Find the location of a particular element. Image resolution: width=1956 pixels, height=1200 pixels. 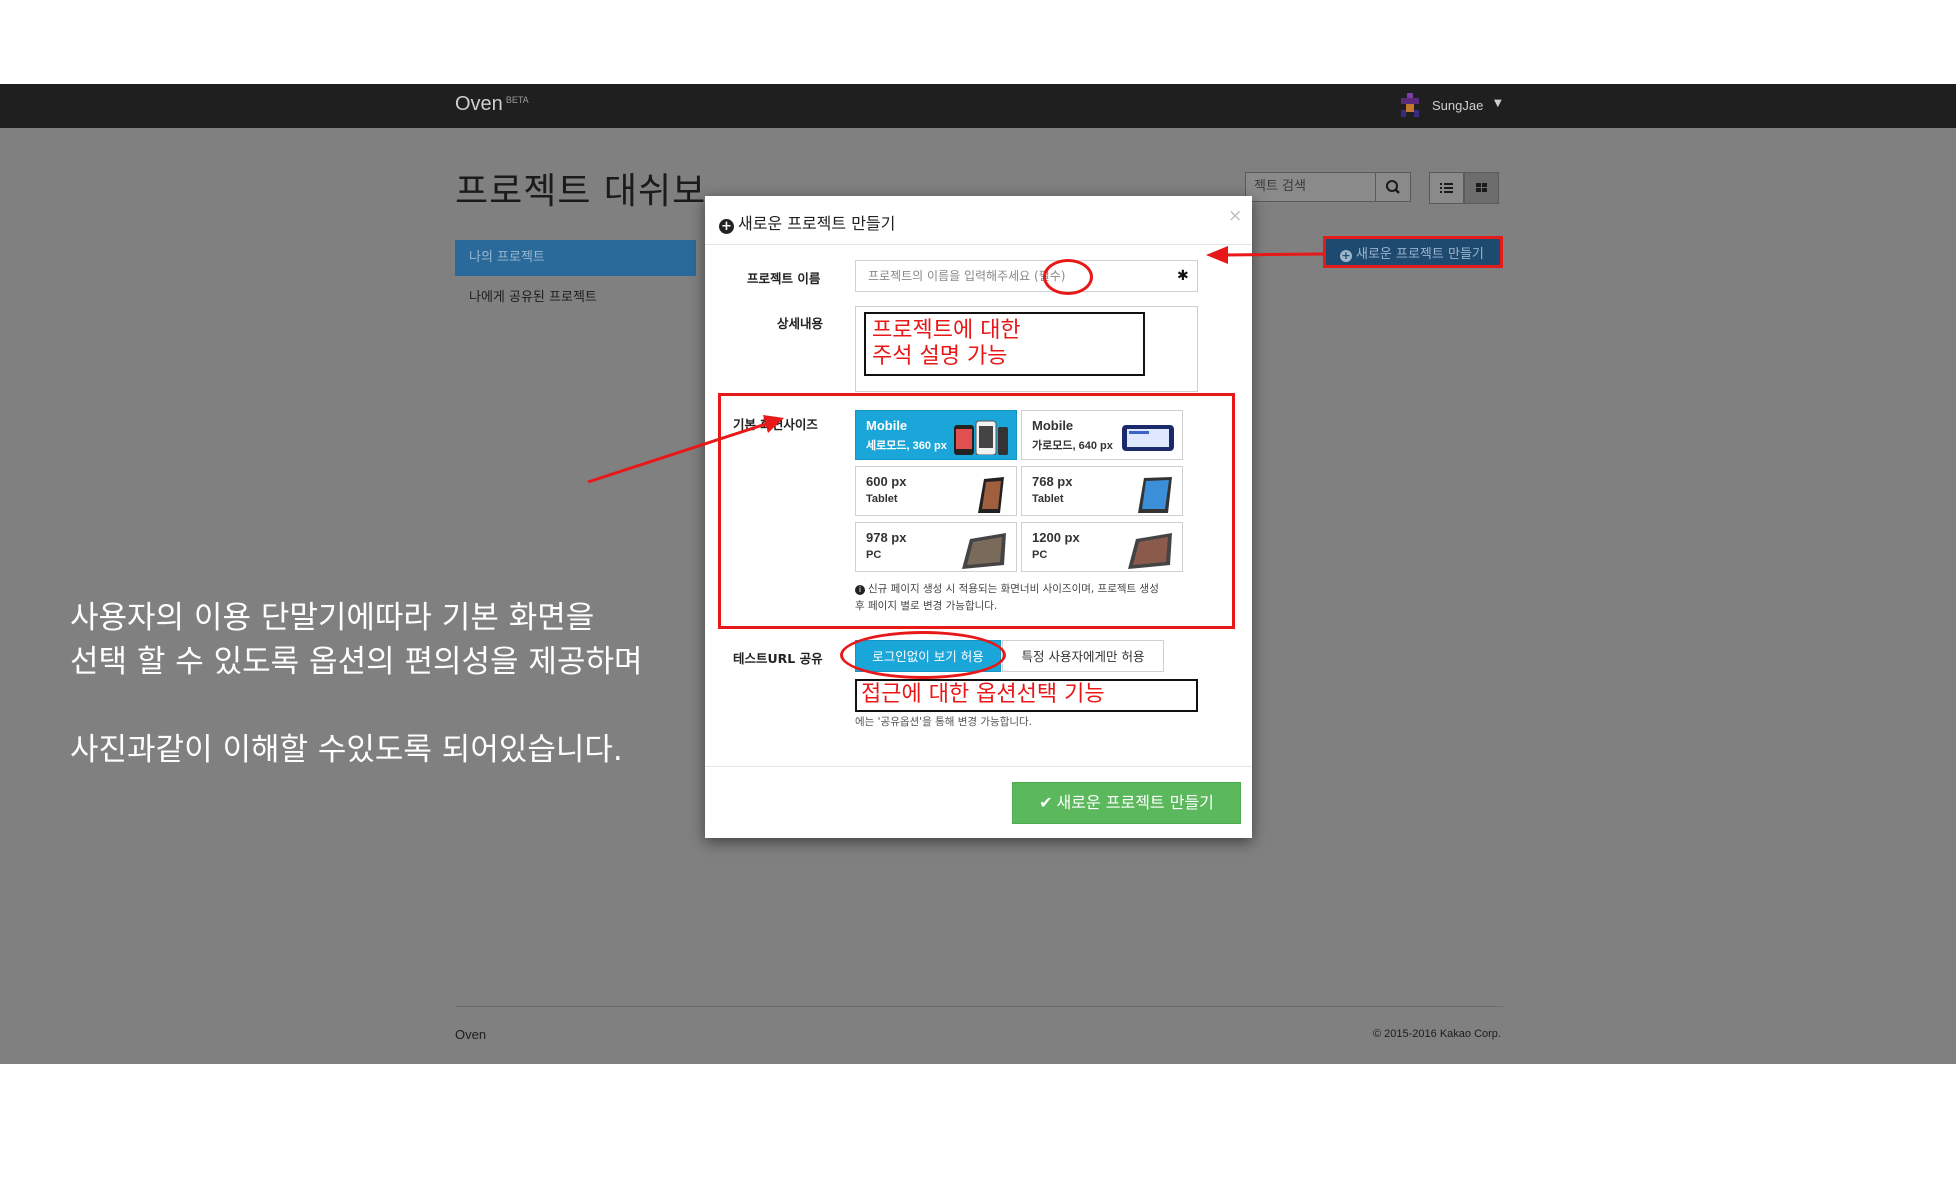

annotation-arrows is located at coordinates (955, 365).